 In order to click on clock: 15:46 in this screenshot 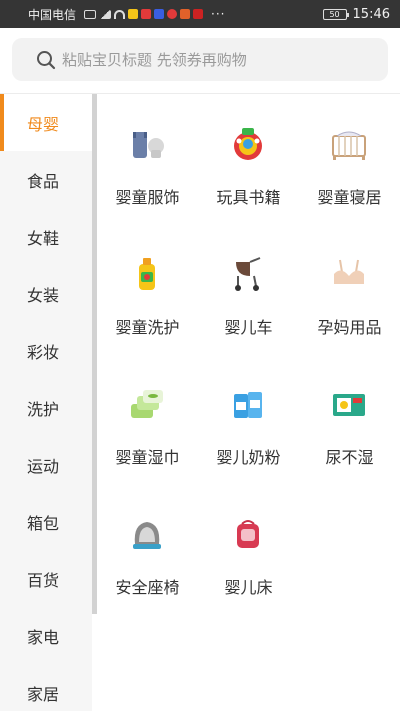, I will do `click(371, 14)`.